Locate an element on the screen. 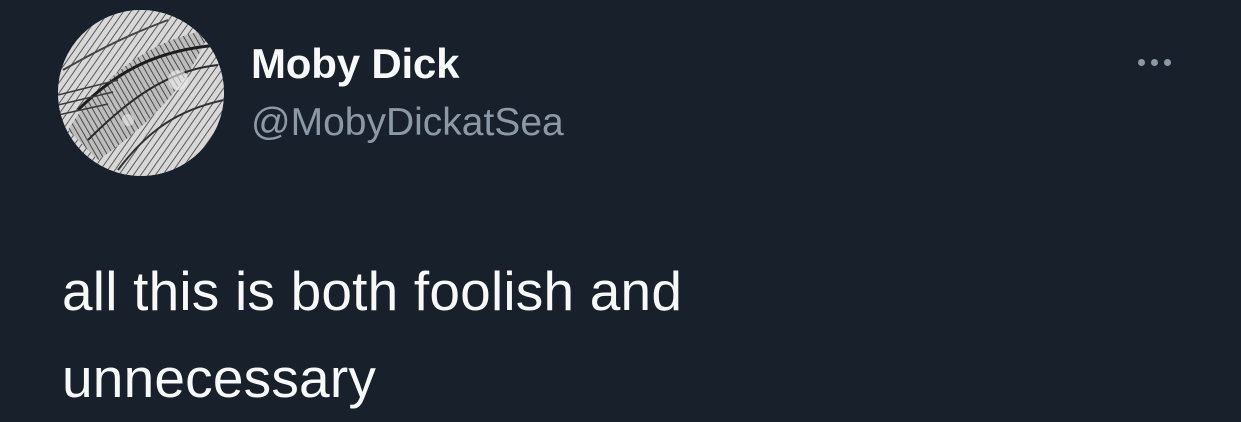 Image resolution: width=1241 pixels, height=422 pixels. user-handle: @MobyDickatSea is located at coordinates (407, 123).